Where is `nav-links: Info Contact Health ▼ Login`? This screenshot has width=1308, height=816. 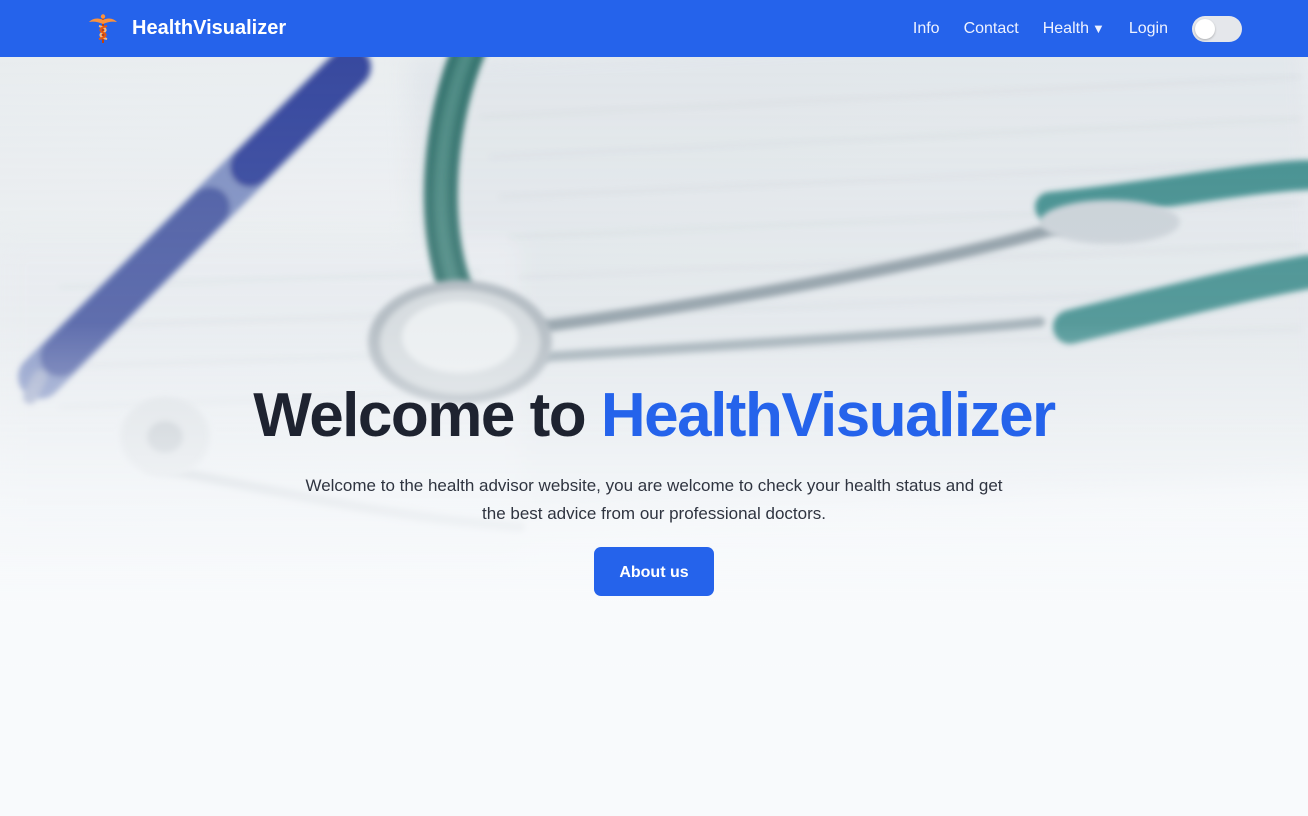
nav-links: Info Contact Health ▼ Login is located at coordinates (1077, 28).